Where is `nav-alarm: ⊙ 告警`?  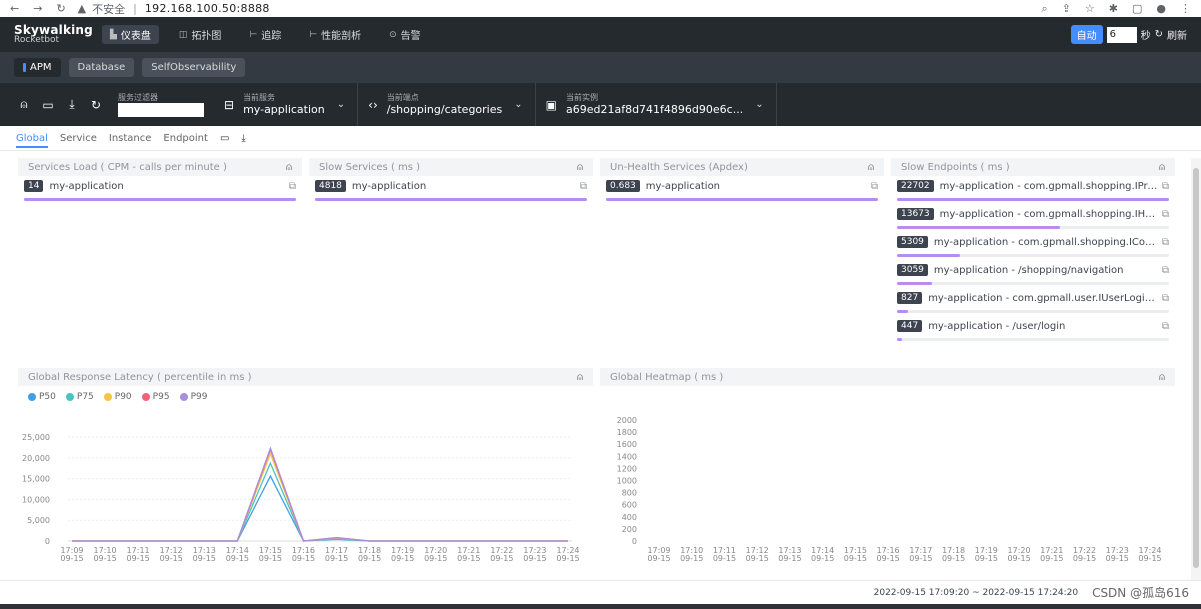
nav-alarm: ⊙ 告警 is located at coordinates (405, 34).